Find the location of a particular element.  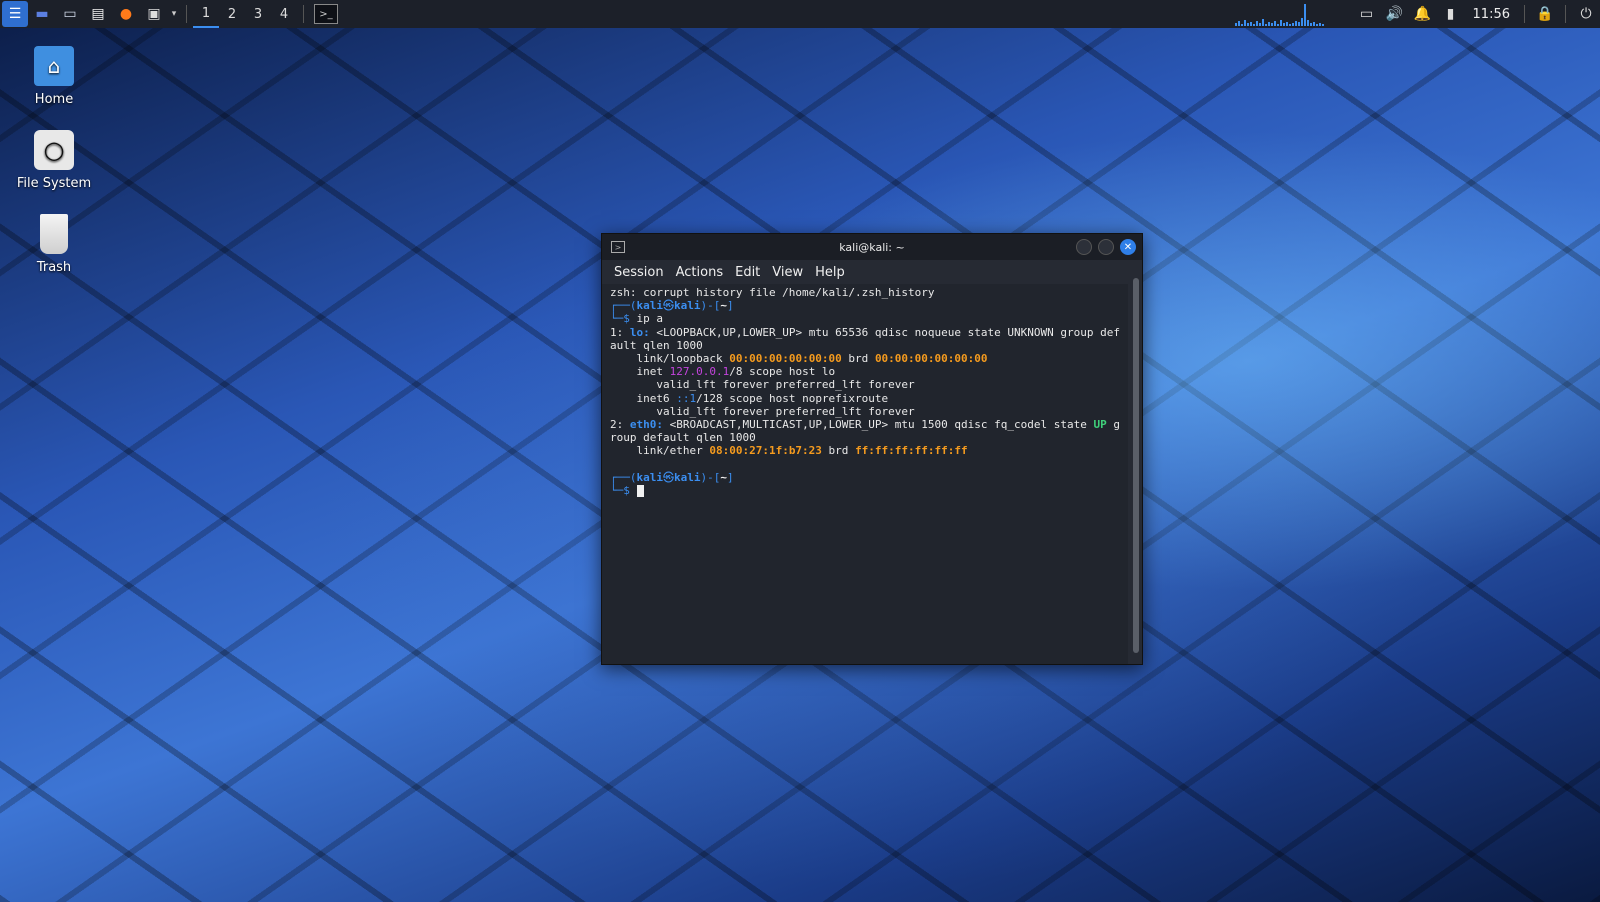

desktop-icon-home: ⌂ Home is located at coordinates (54, 76).